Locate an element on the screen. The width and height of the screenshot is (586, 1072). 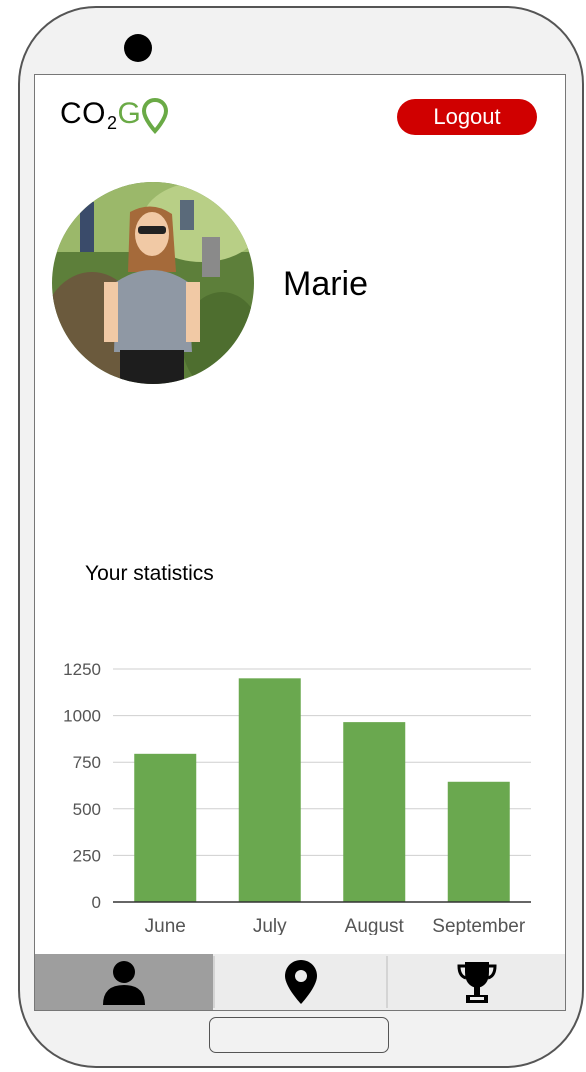
tab-leaderboard is located at coordinates (476, 982).